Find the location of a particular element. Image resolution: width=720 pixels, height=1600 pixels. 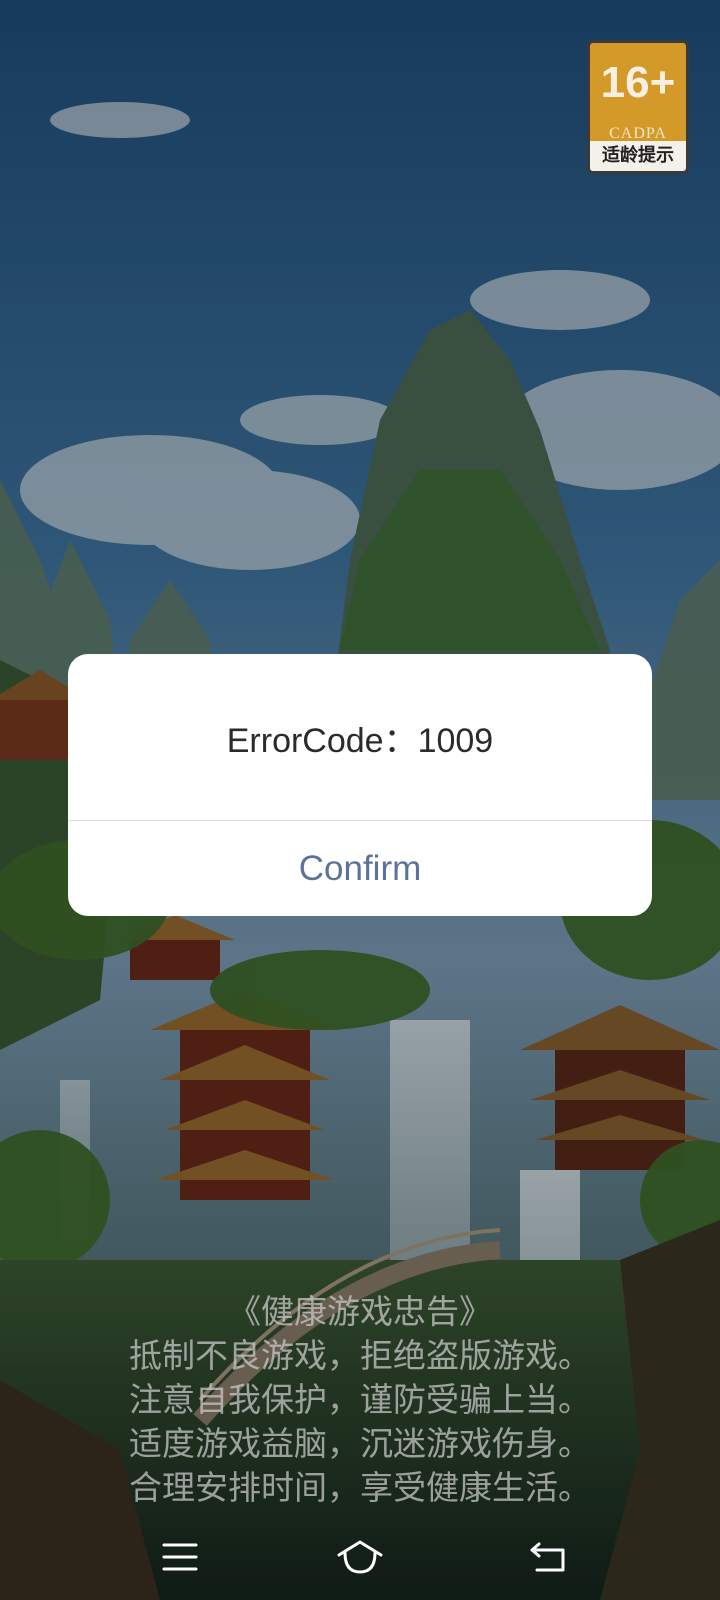

health-advice-line: 抵制不良游戏，拒绝盗版游戏。 is located at coordinates (360, 1355).